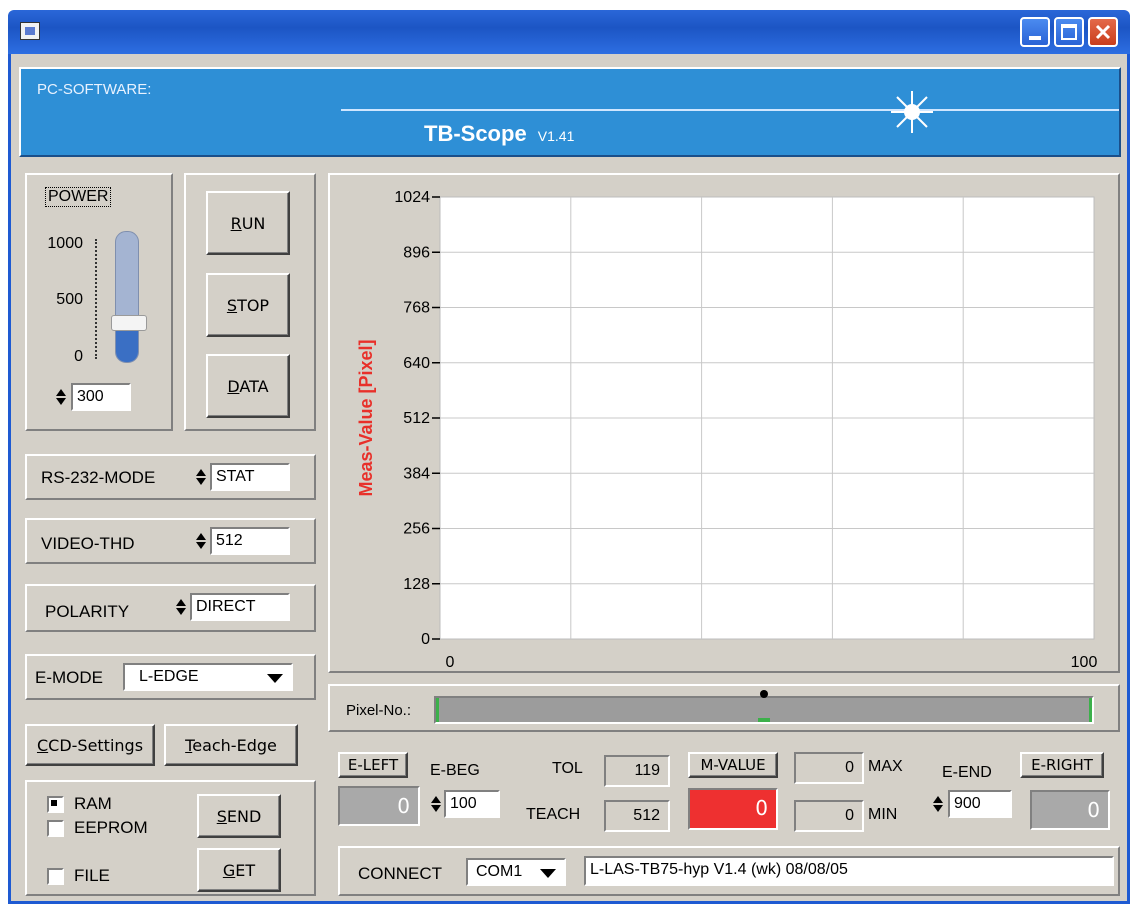  What do you see at coordinates (829, 768) in the screenshot?
I see `max-value: 0` at bounding box center [829, 768].